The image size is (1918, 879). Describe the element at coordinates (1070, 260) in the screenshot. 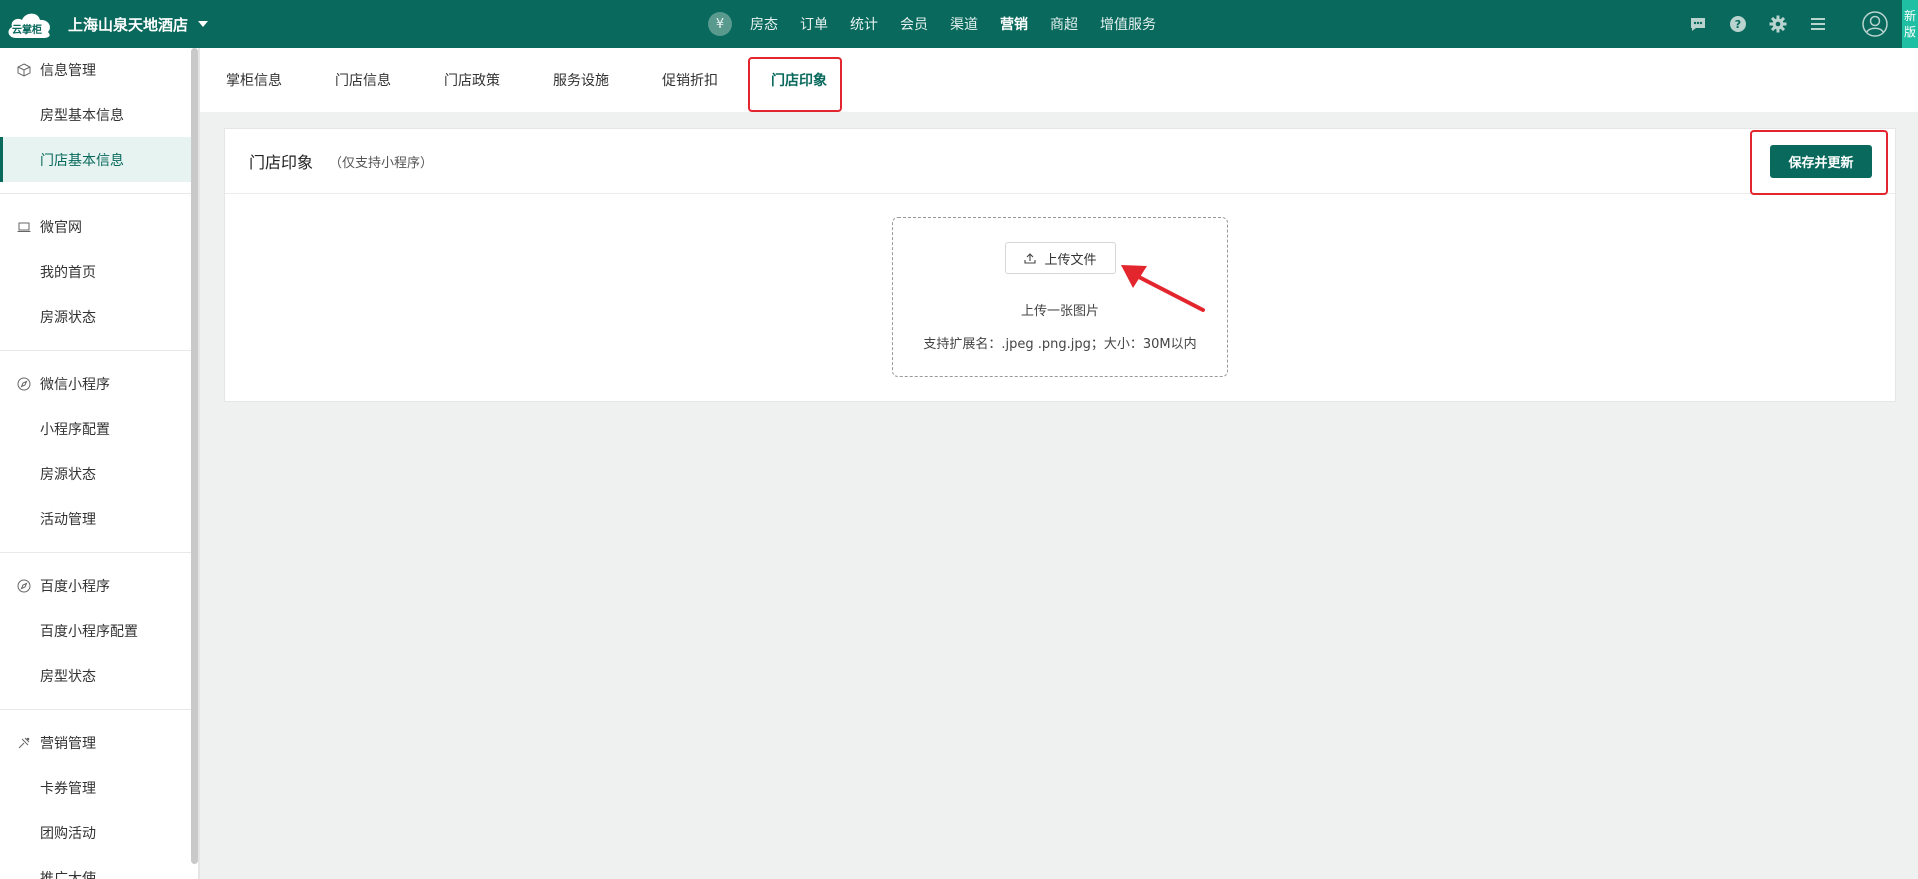

I see `upload-button-label: 上传文件` at that location.